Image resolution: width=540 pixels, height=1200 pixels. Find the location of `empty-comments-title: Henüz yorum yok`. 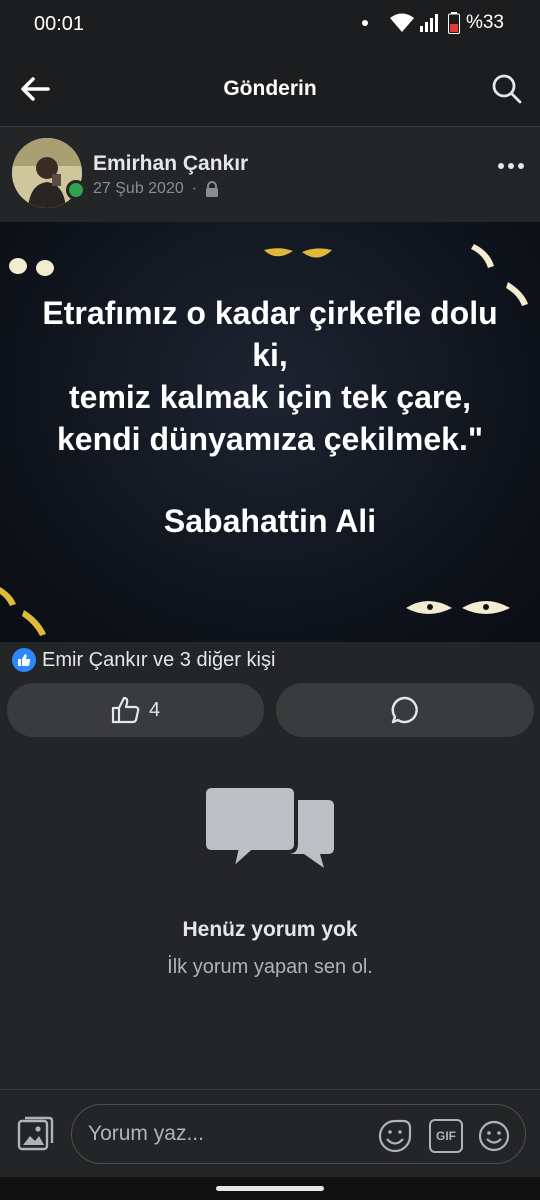

empty-comments-title: Henüz yorum yok is located at coordinates (270, 929).